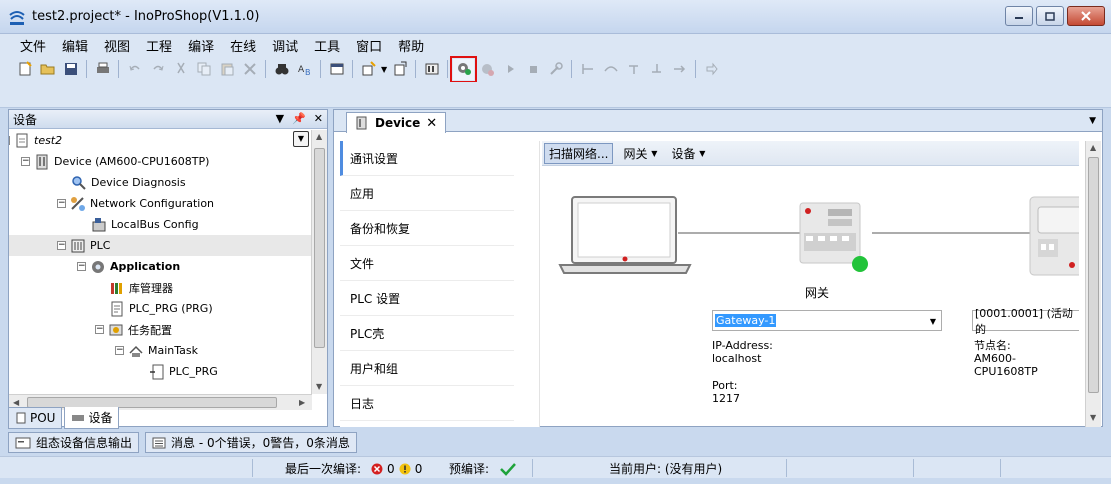 This screenshot has width=1111, height=484. Describe the element at coordinates (134, 69) in the screenshot. I see `undo-button` at that location.